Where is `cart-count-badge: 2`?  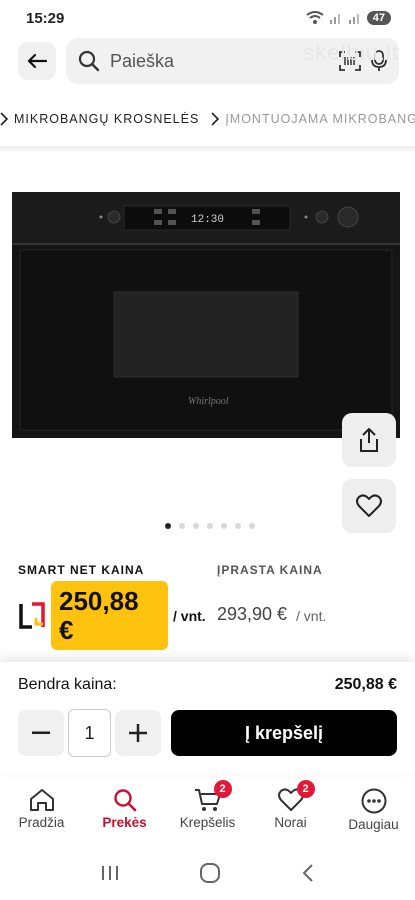
cart-count-badge: 2 is located at coordinates (222, 789).